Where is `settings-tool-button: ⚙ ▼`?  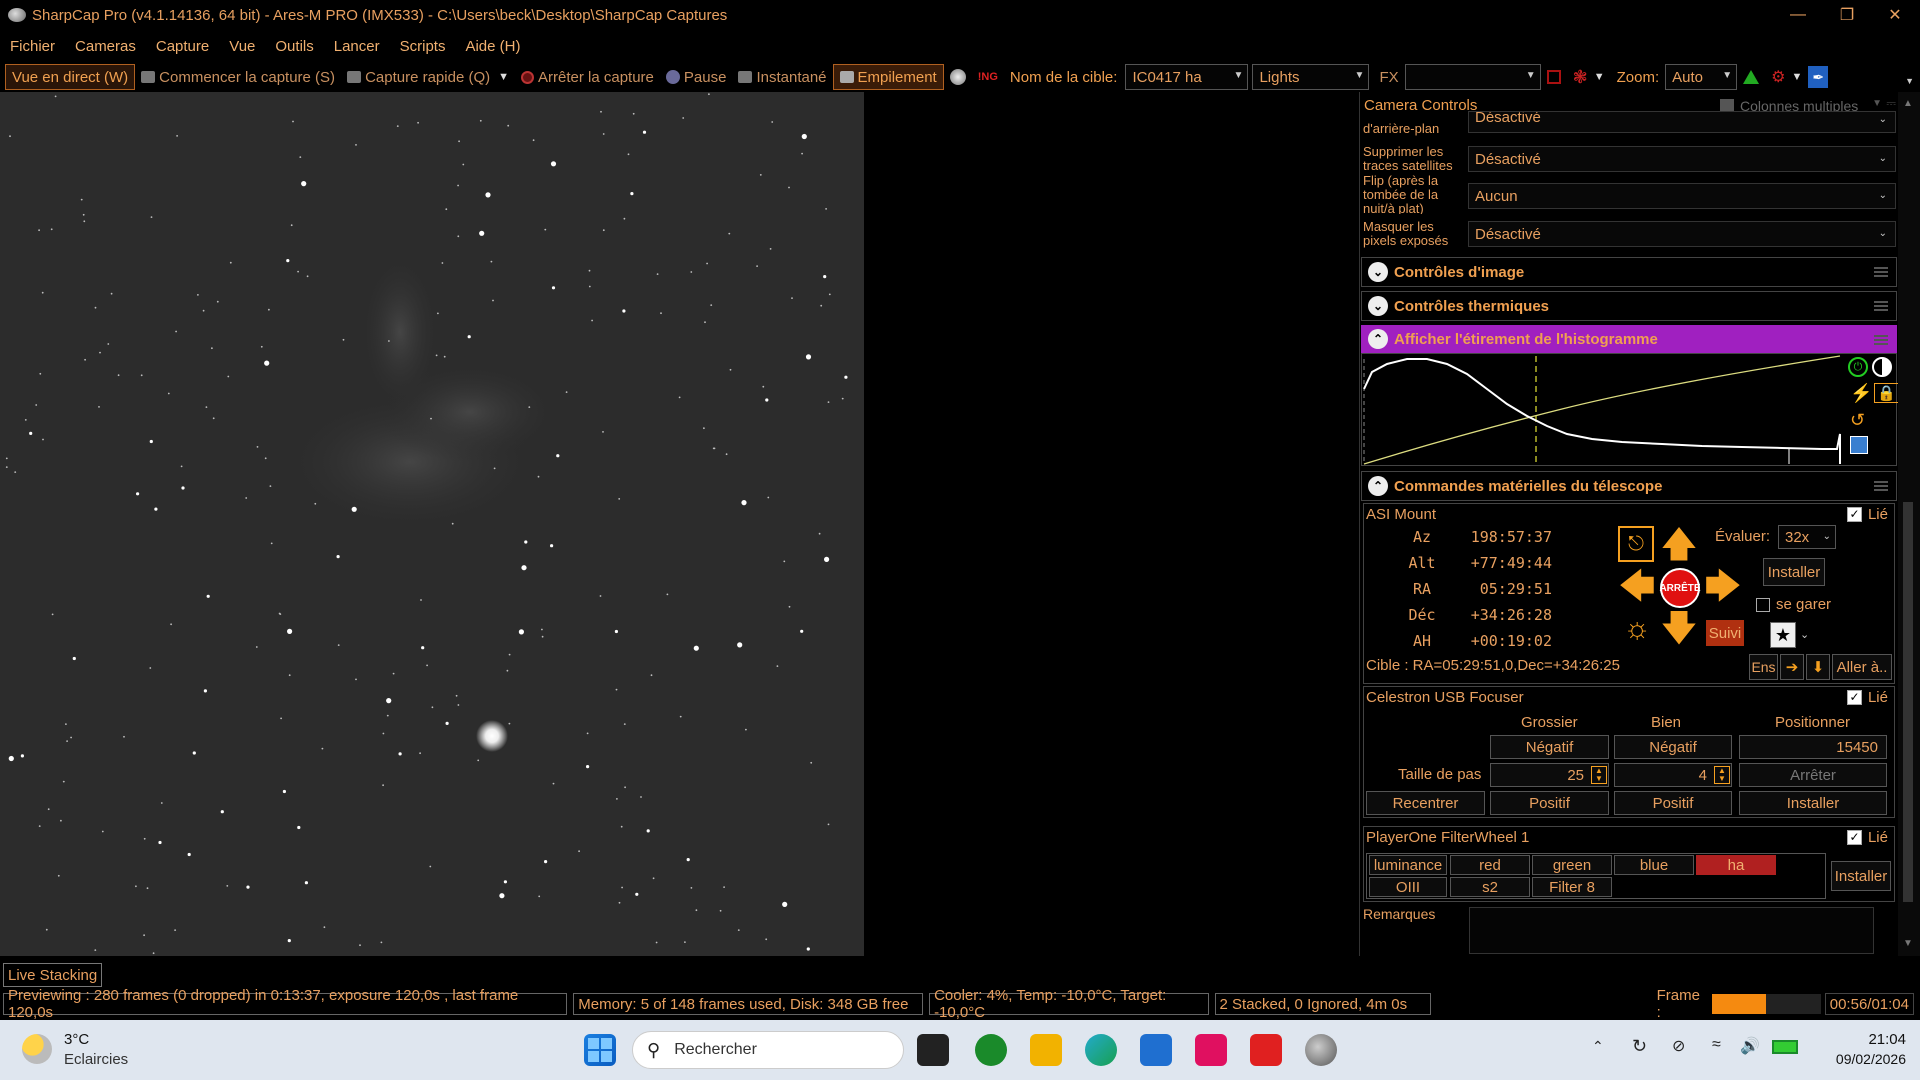
settings-tool-button: ⚙ ▼ is located at coordinates (1786, 77).